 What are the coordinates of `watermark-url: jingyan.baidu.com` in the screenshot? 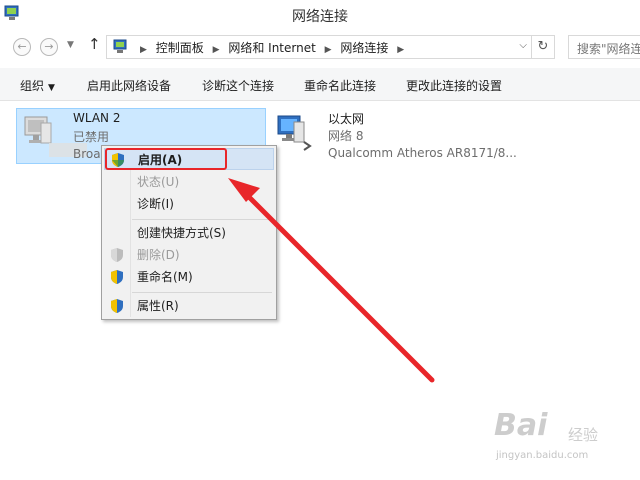 It's located at (542, 455).